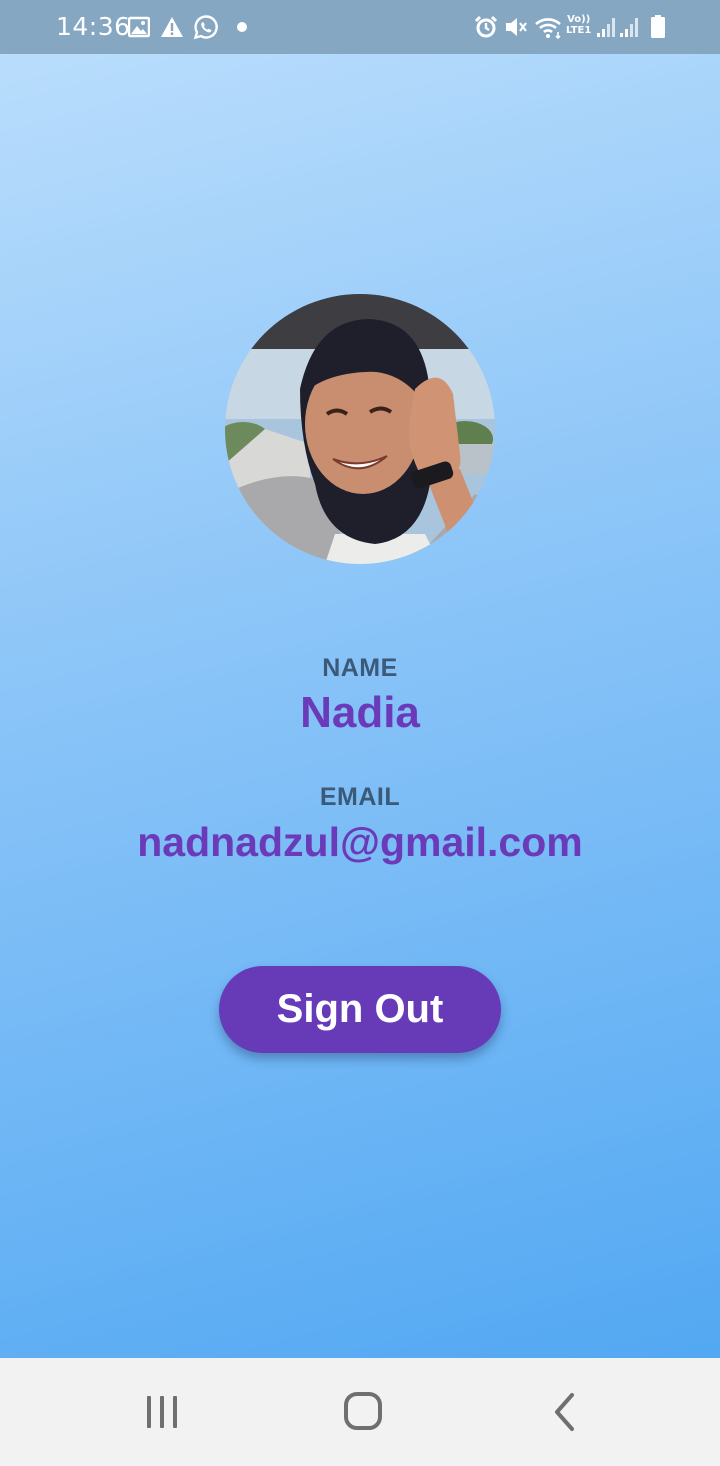 This screenshot has height=1466, width=720. Describe the element at coordinates (205, 27) in the screenshot. I see `whatsapp-icon` at that location.